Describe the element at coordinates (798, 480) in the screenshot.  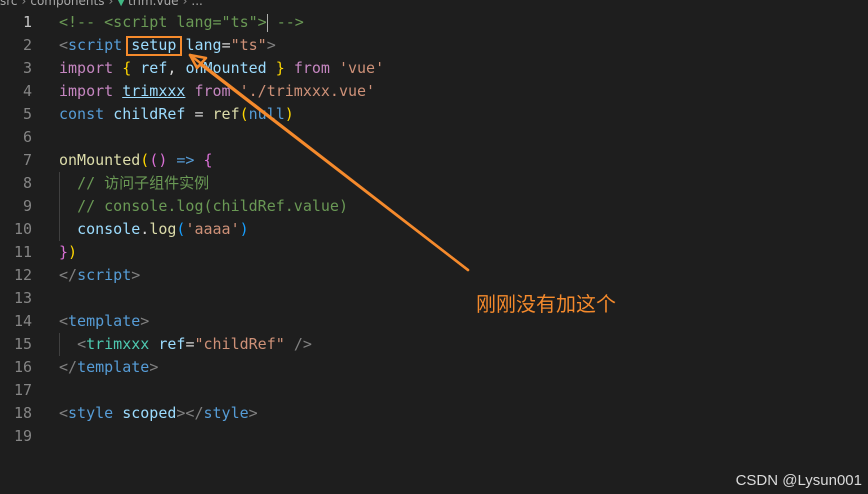
I see `watermark: CSDN @Lysun001` at that location.